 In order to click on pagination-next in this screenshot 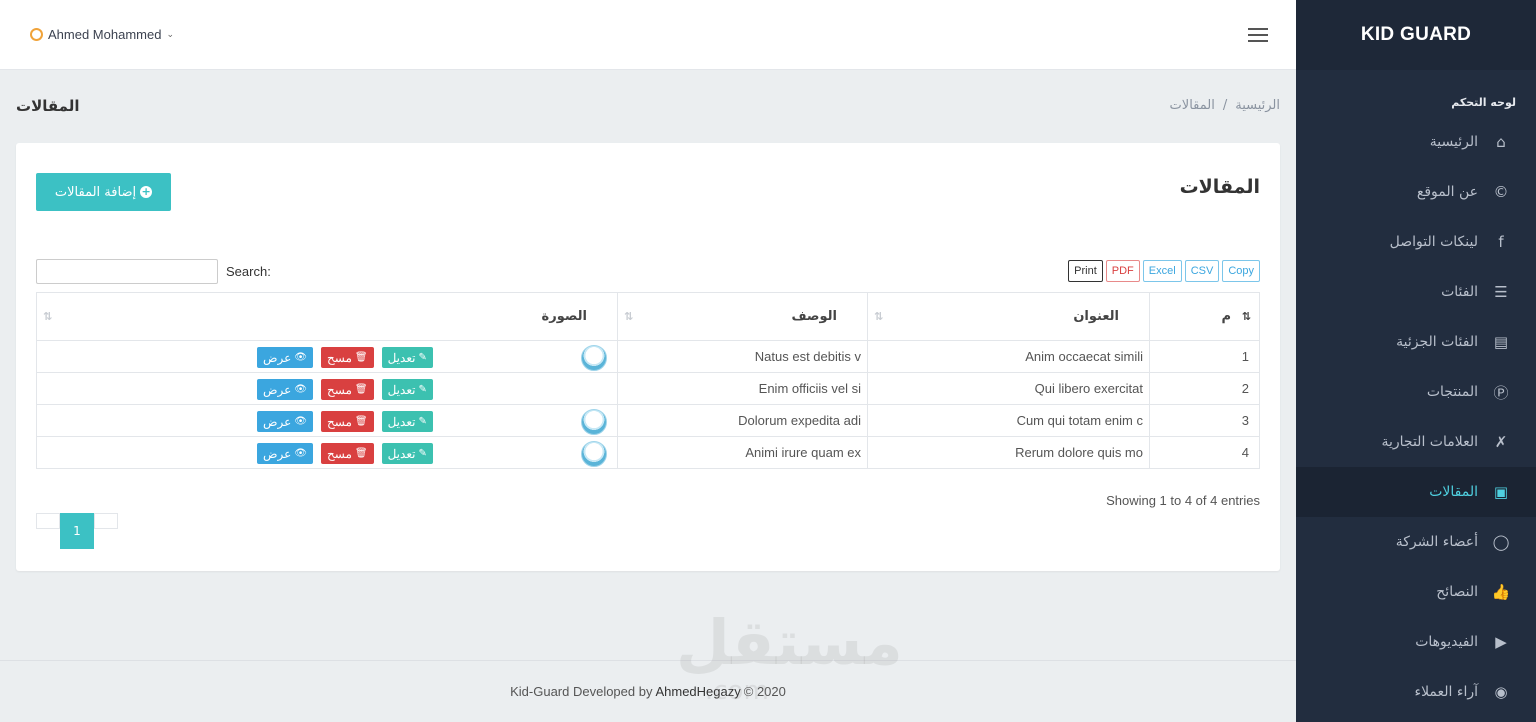, I will do `click(106, 521)`.